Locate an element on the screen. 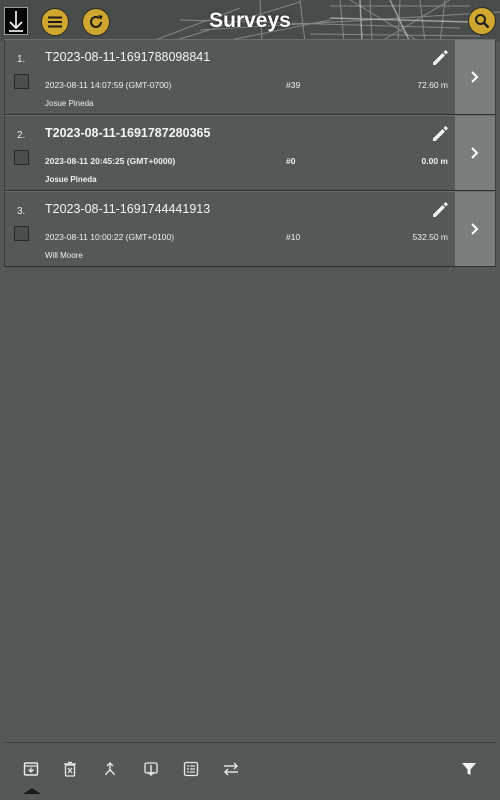  merge-icon is located at coordinates (110, 769).